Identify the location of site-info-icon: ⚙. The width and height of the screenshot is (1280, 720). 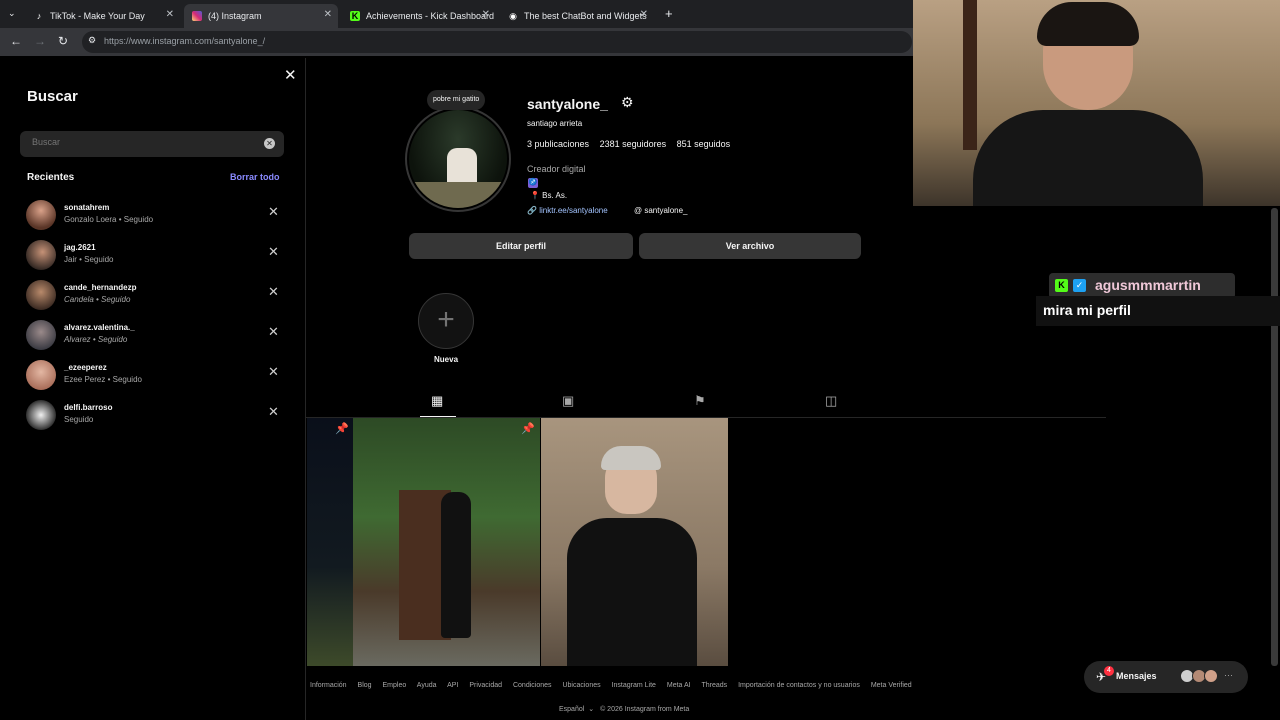
(92, 40).